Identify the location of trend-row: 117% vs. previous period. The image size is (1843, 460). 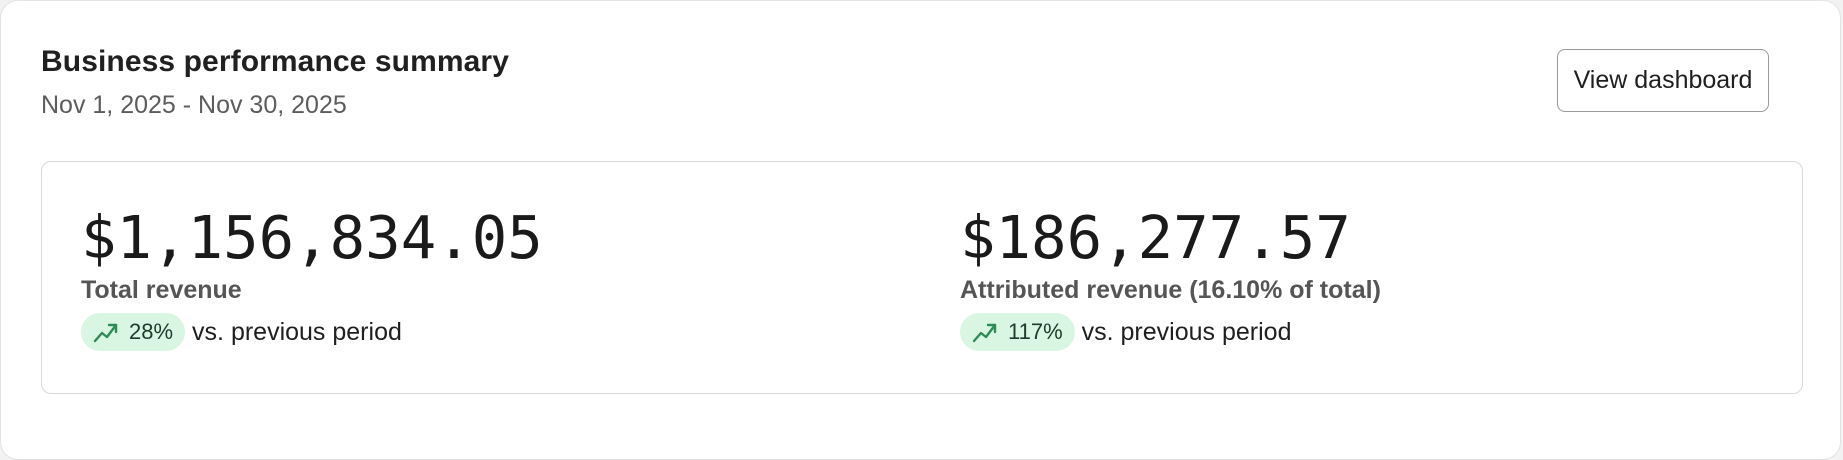
(1170, 332).